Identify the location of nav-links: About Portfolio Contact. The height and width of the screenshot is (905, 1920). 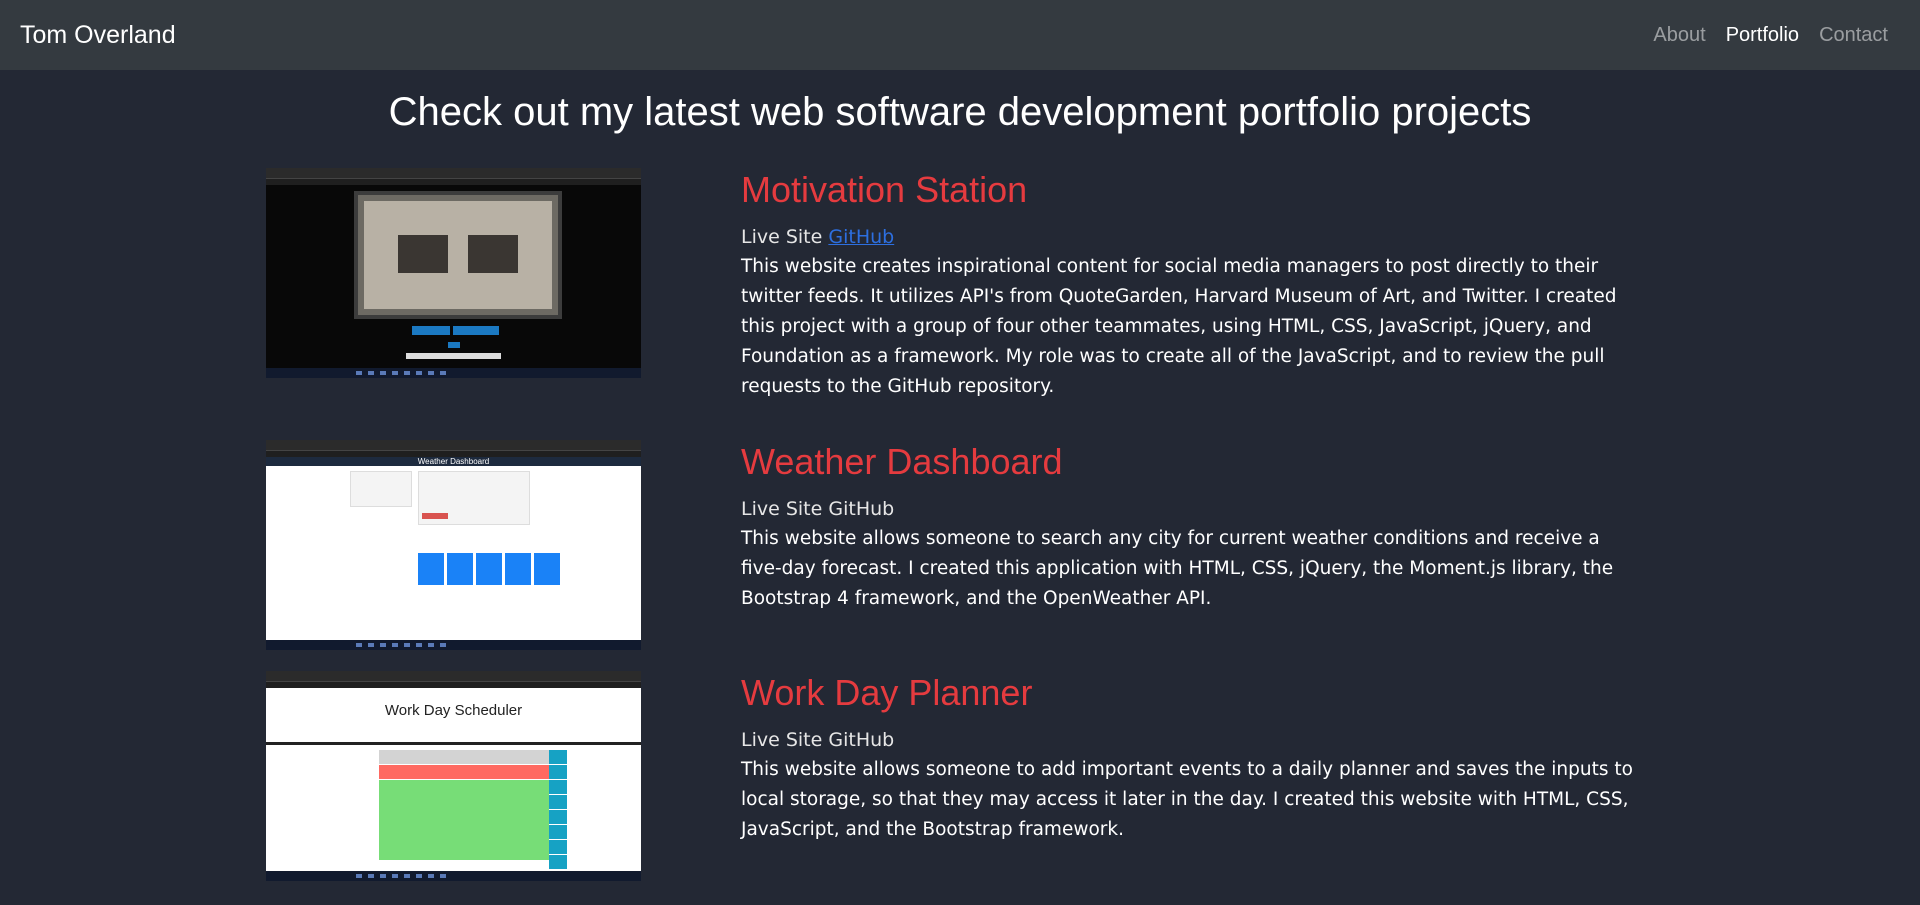
(1776, 35).